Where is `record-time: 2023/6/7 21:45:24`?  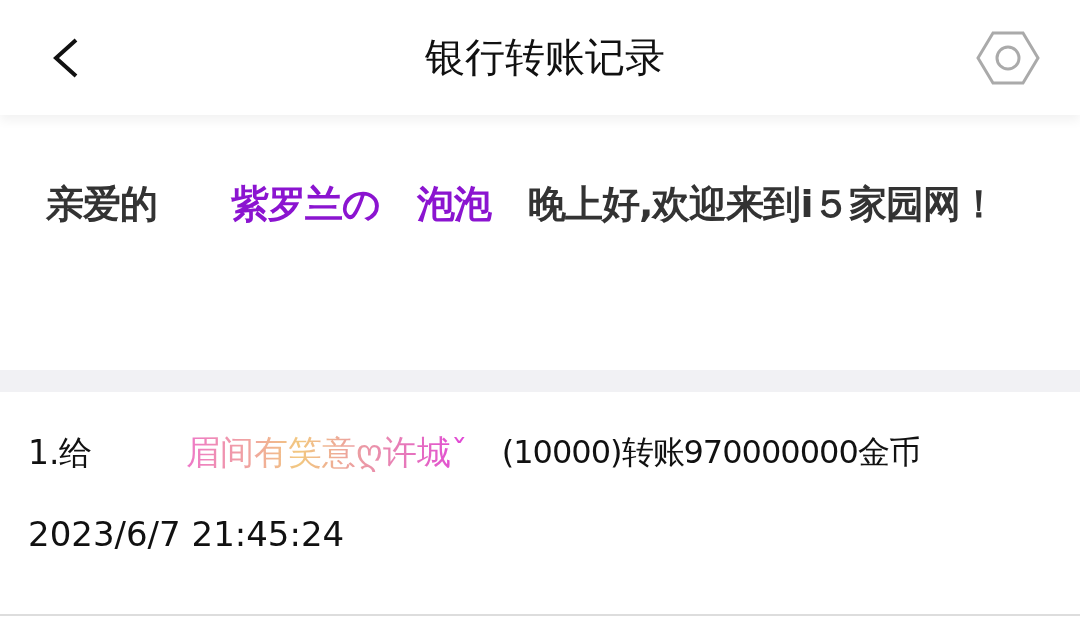
record-time: 2023/6/7 21:45:24 is located at coordinates (187, 534).